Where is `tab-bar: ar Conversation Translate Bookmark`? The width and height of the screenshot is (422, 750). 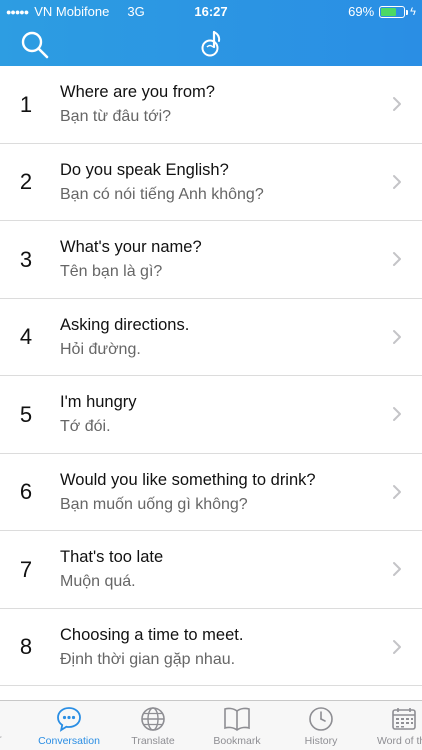 tab-bar: ar Conversation Translate Bookmark is located at coordinates (211, 725).